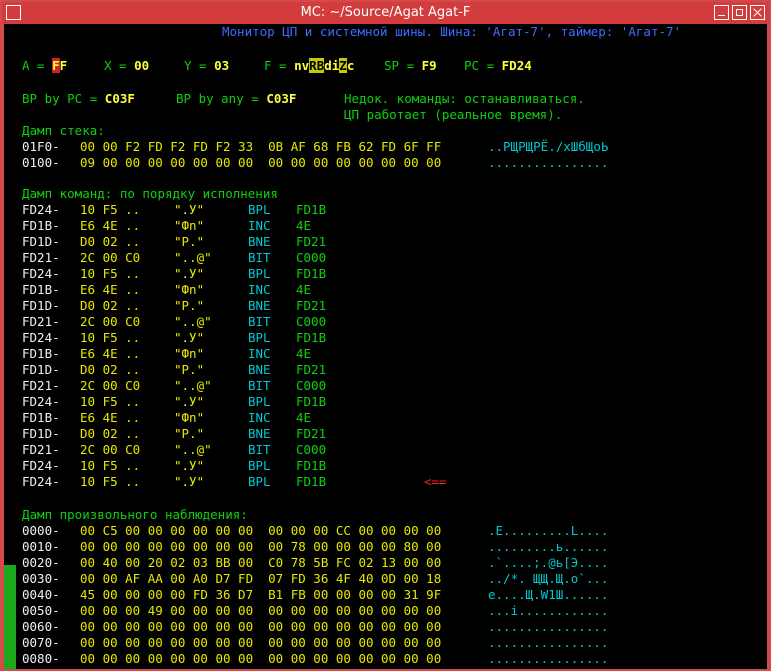 The image size is (771, 671). I want to click on reg-x: X = 00, so click(126, 66).